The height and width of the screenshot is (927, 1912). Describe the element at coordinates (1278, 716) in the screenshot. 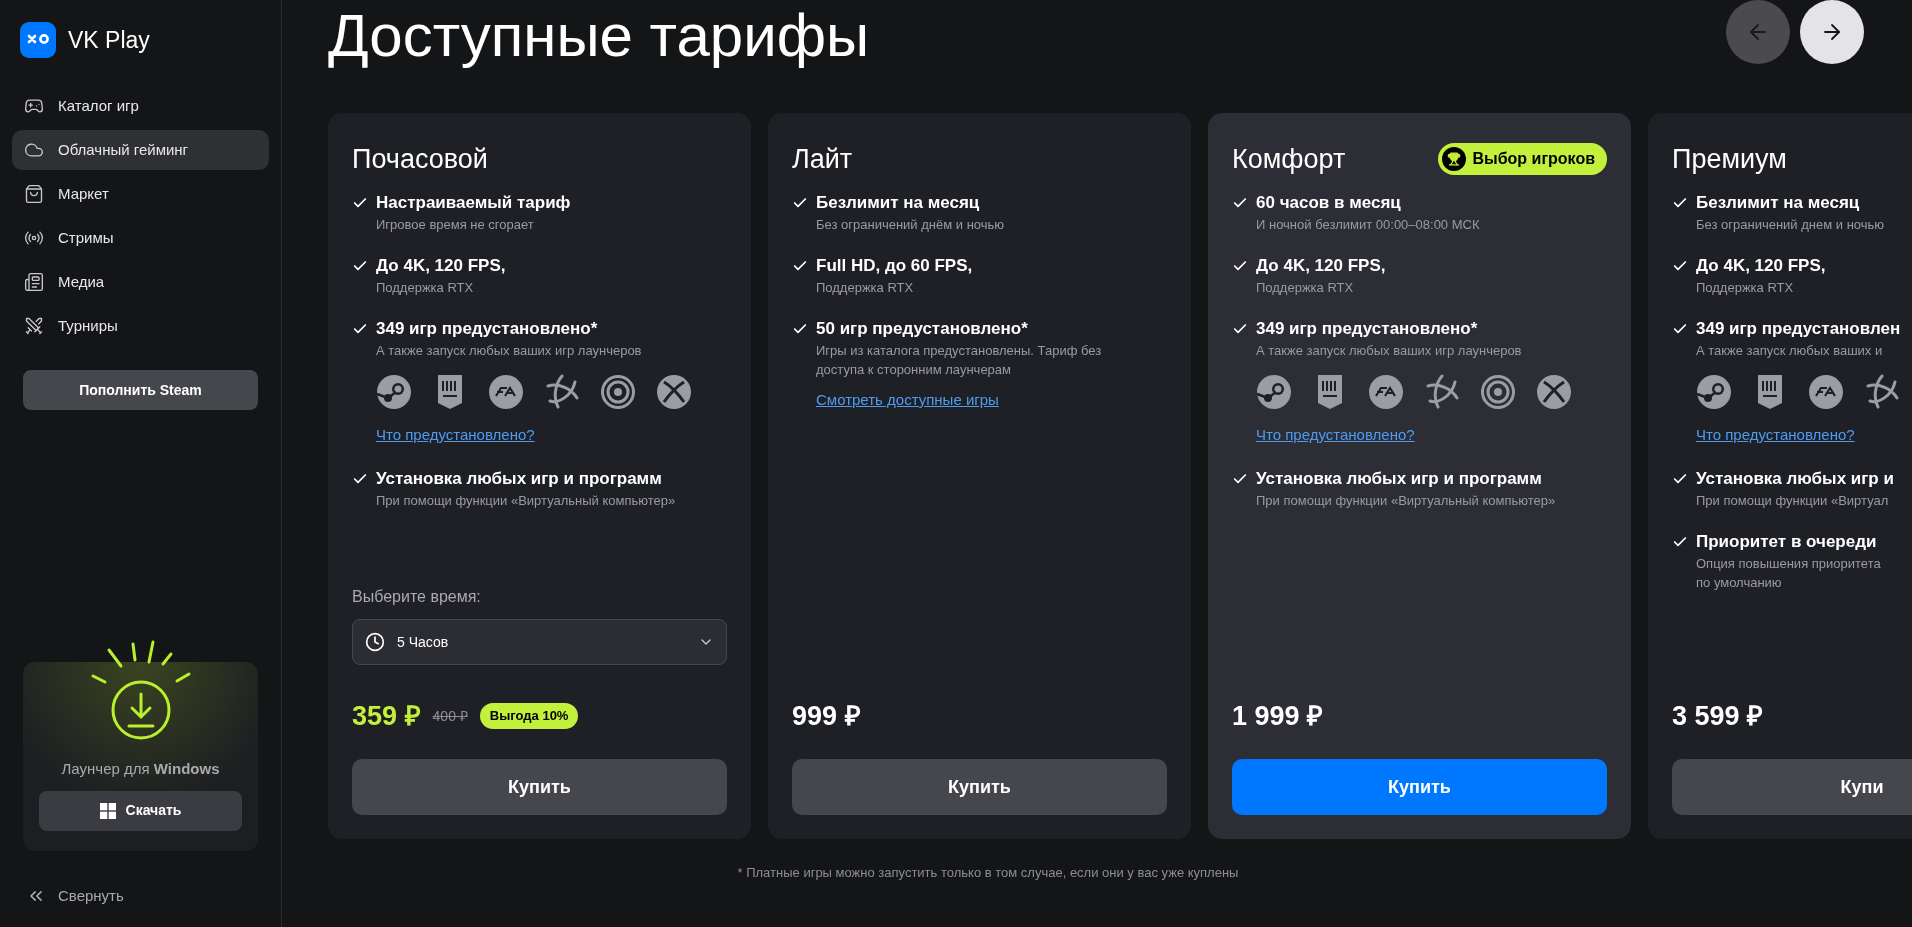

I see `price: 1 999 ₽` at that location.